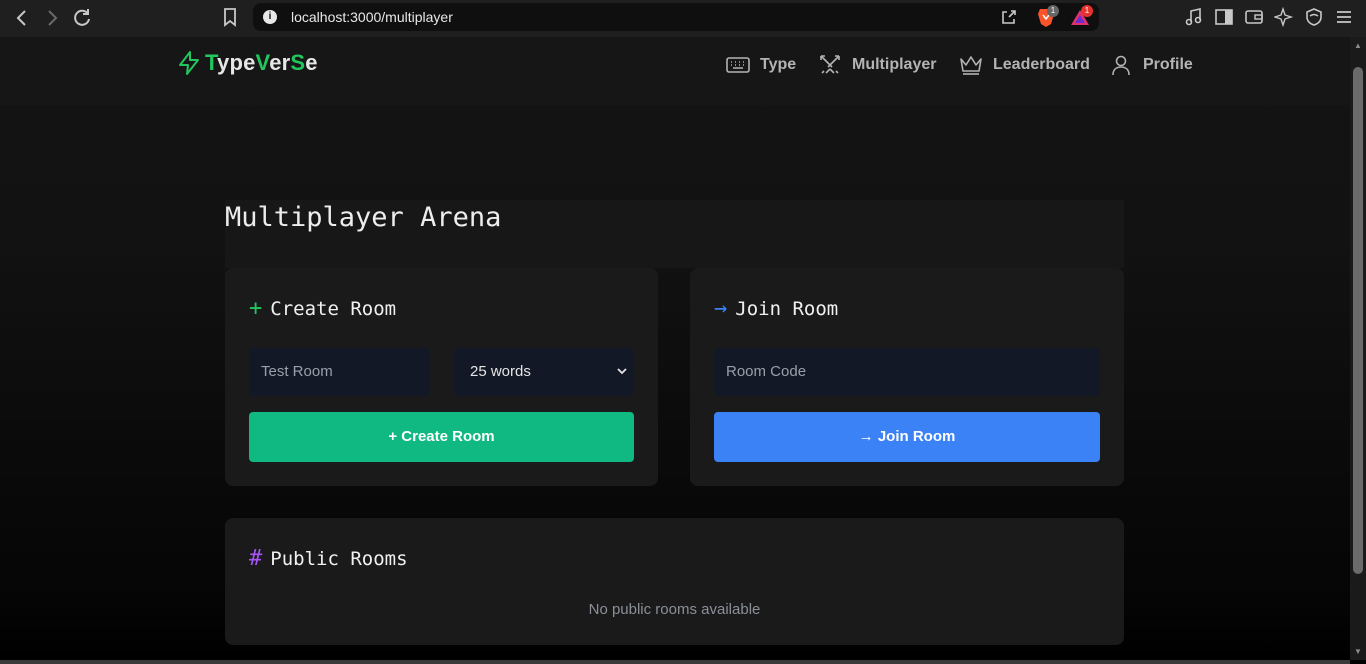 The image size is (1366, 664). I want to click on nav-item-multiplayer: Multiplayer, so click(877, 65).